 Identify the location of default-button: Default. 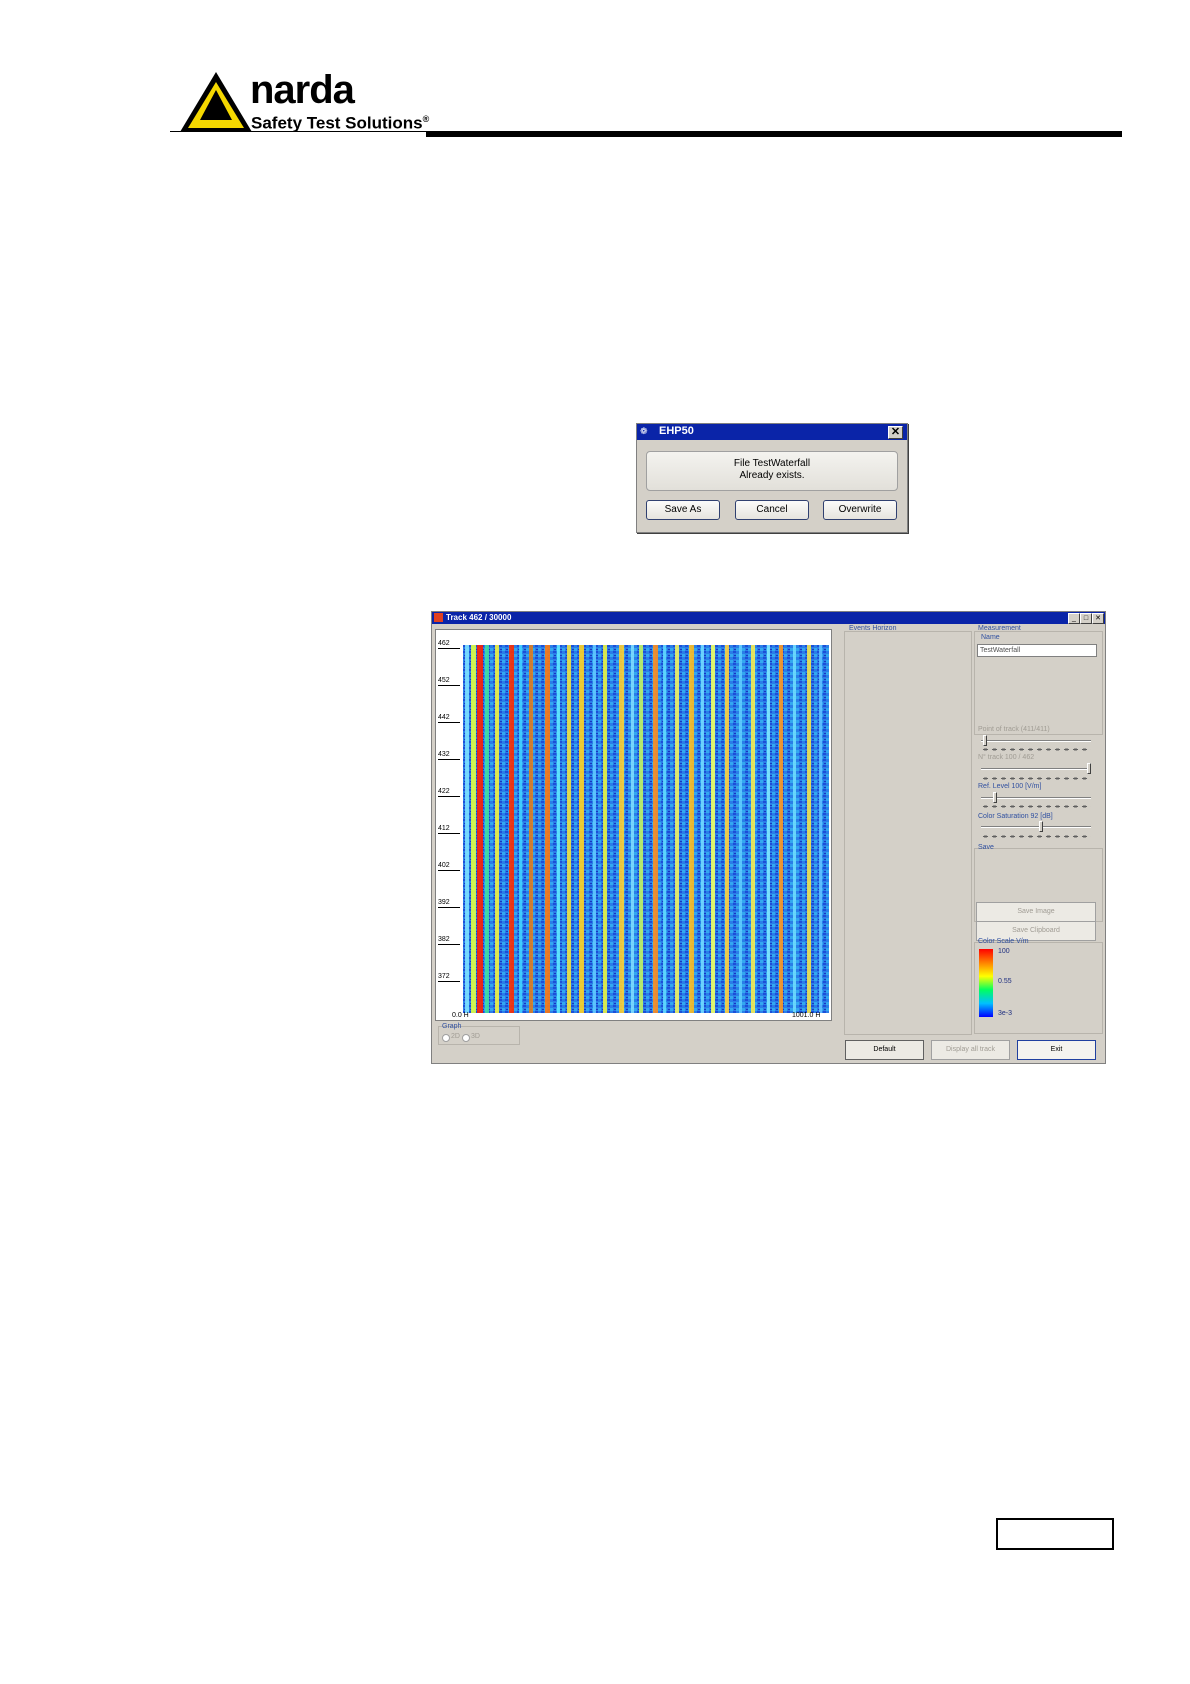
(884, 1050).